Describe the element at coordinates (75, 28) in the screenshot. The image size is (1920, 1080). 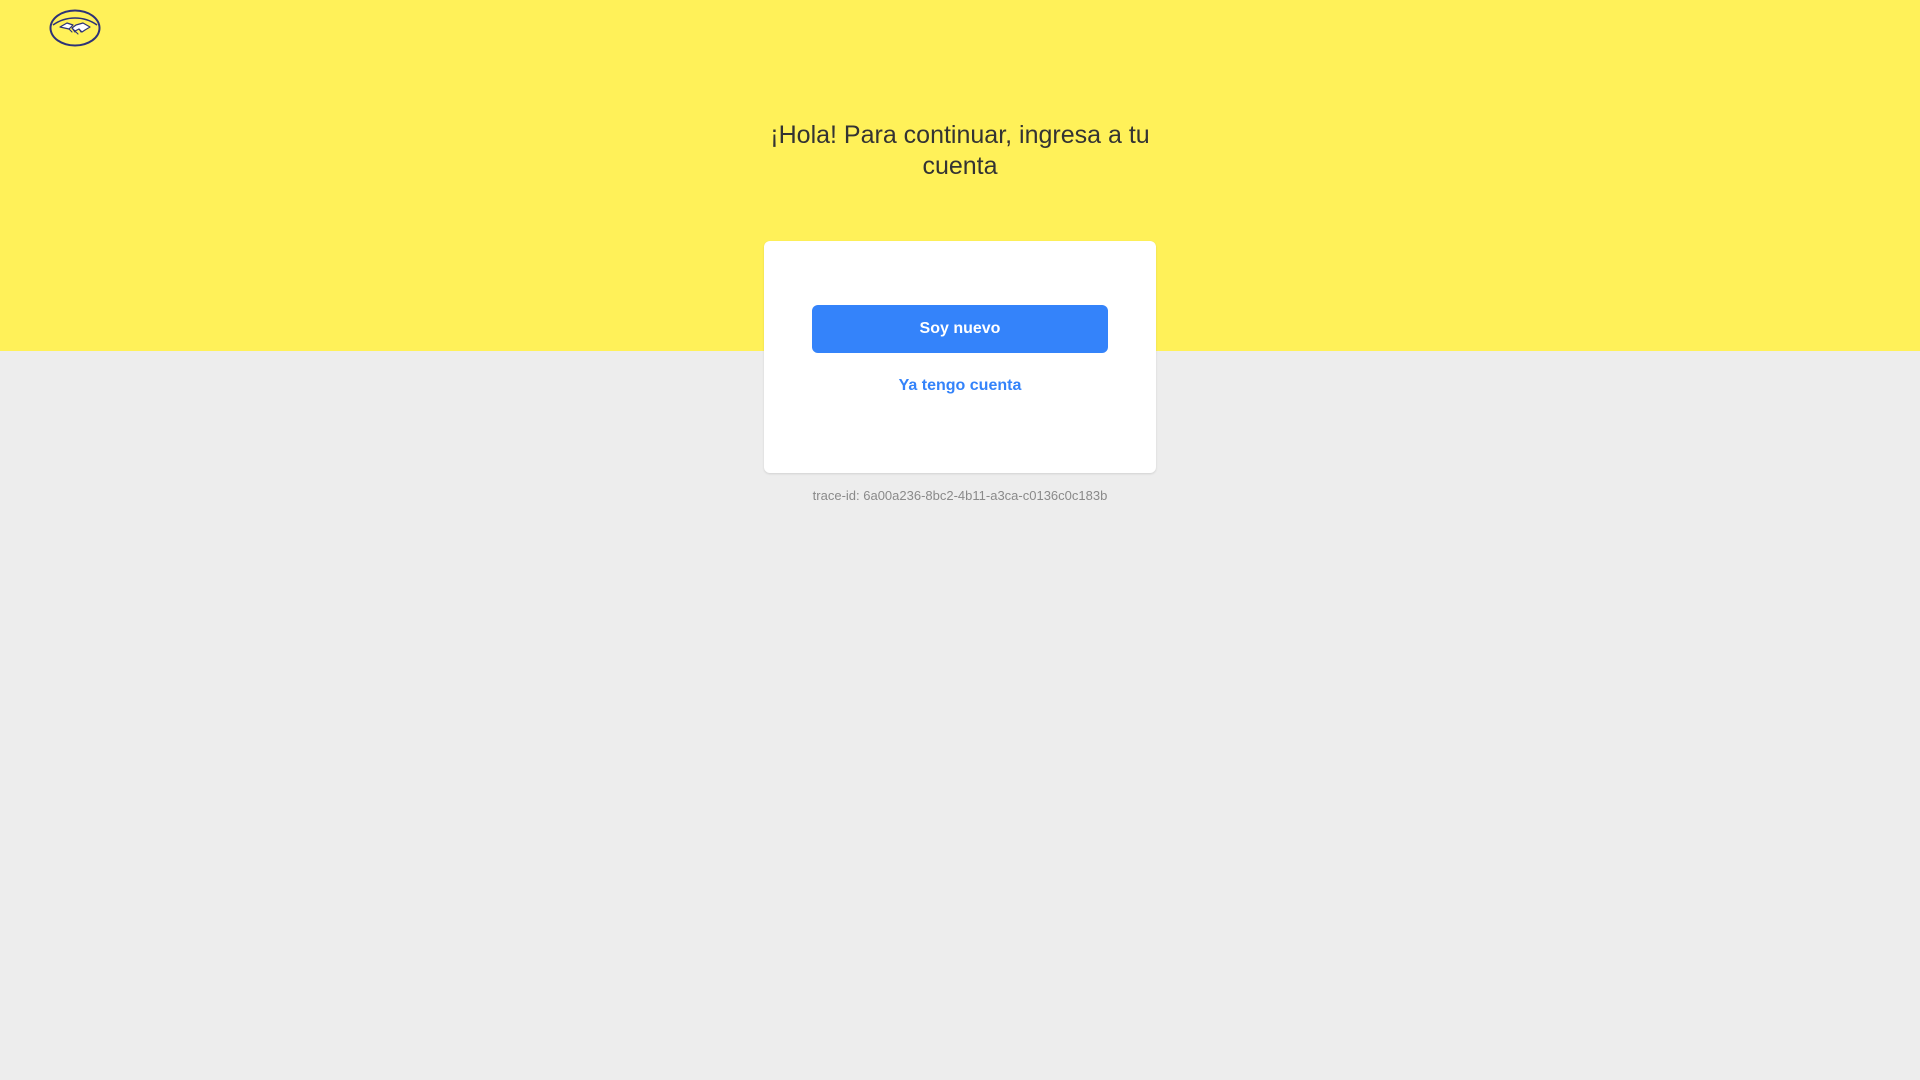
I see `handshake-logo-icon` at that location.